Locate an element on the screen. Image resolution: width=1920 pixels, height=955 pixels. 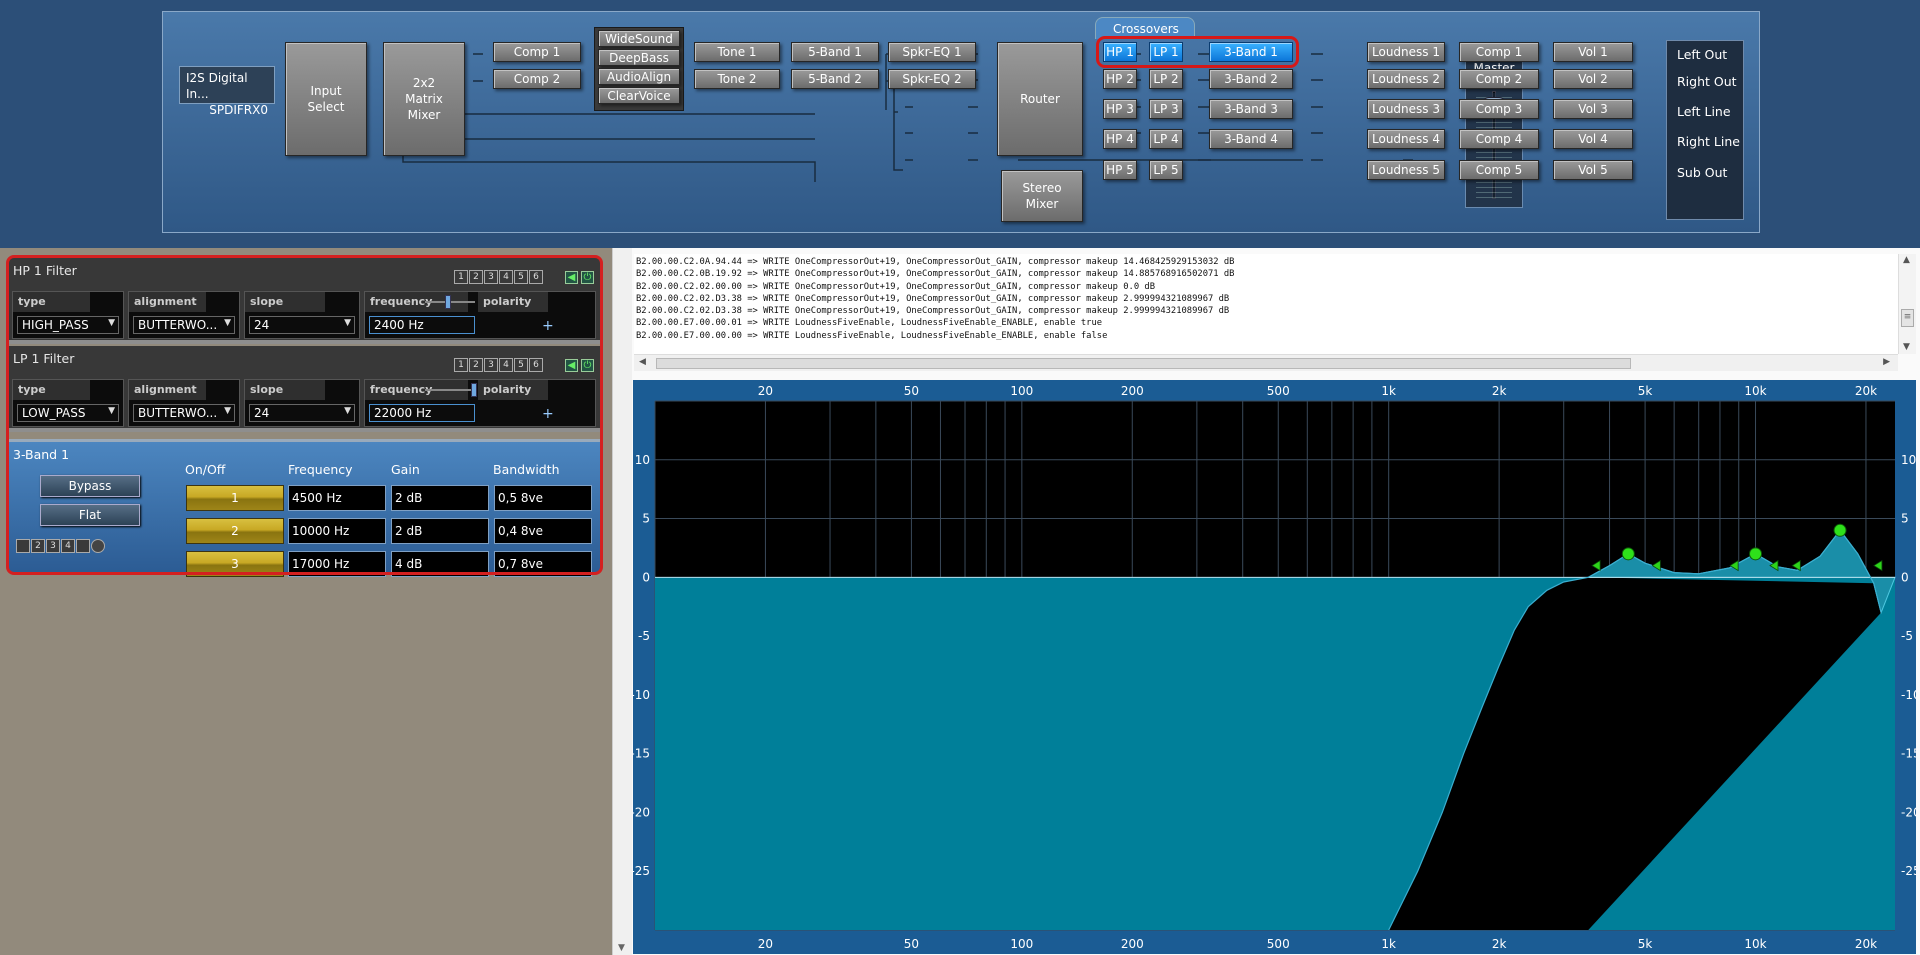
flat-button: Flat is located at coordinates (90, 515).